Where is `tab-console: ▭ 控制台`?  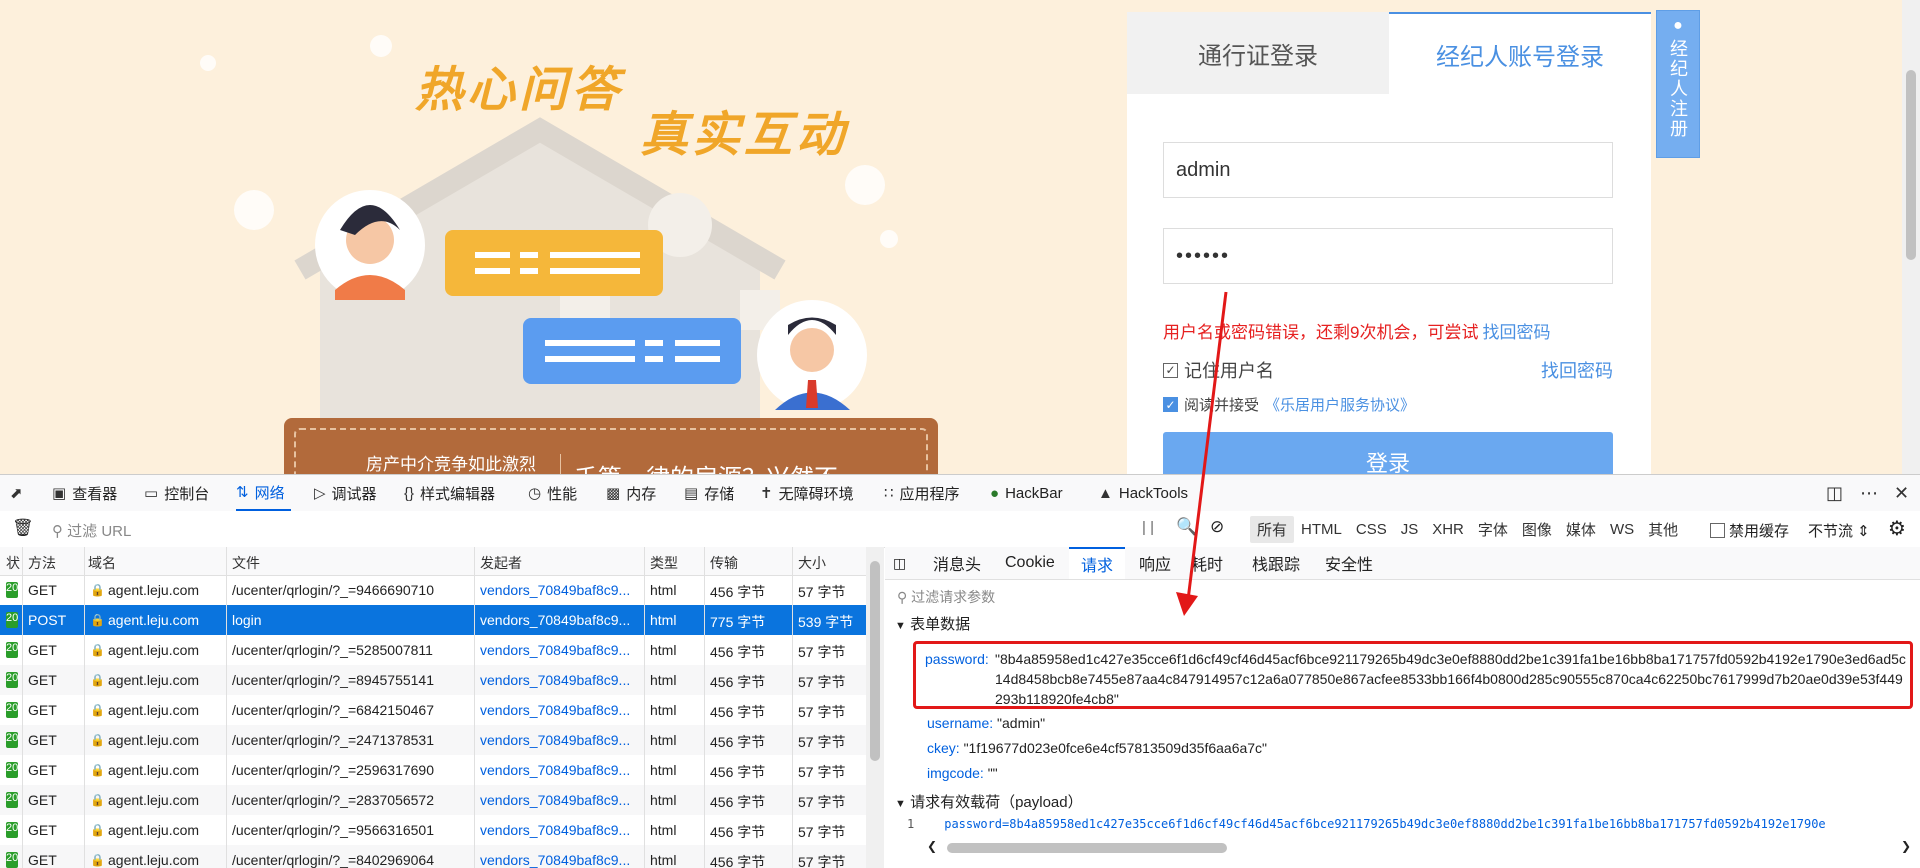 tab-console: ▭ 控制台 is located at coordinates (176, 493).